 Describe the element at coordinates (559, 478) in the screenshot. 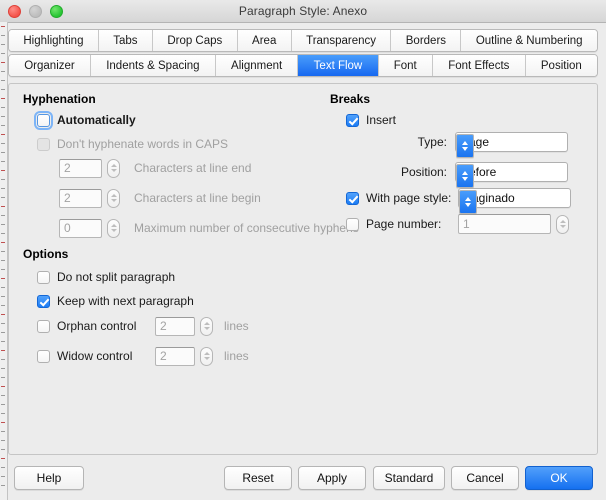

I see `ok-button: OK` at that location.